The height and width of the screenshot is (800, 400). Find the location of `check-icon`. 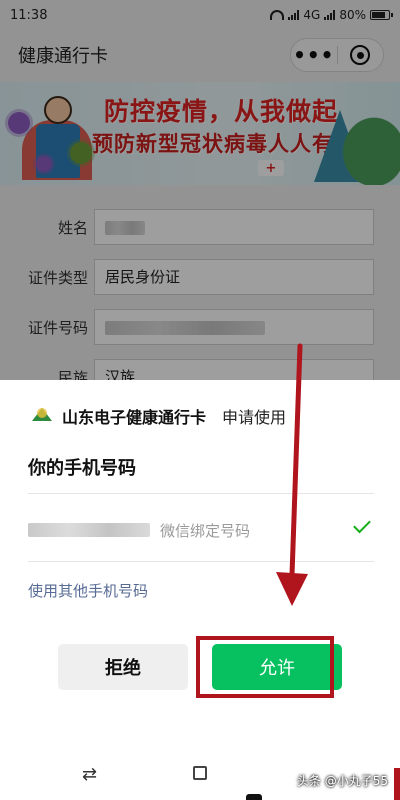

check-icon is located at coordinates (362, 524).